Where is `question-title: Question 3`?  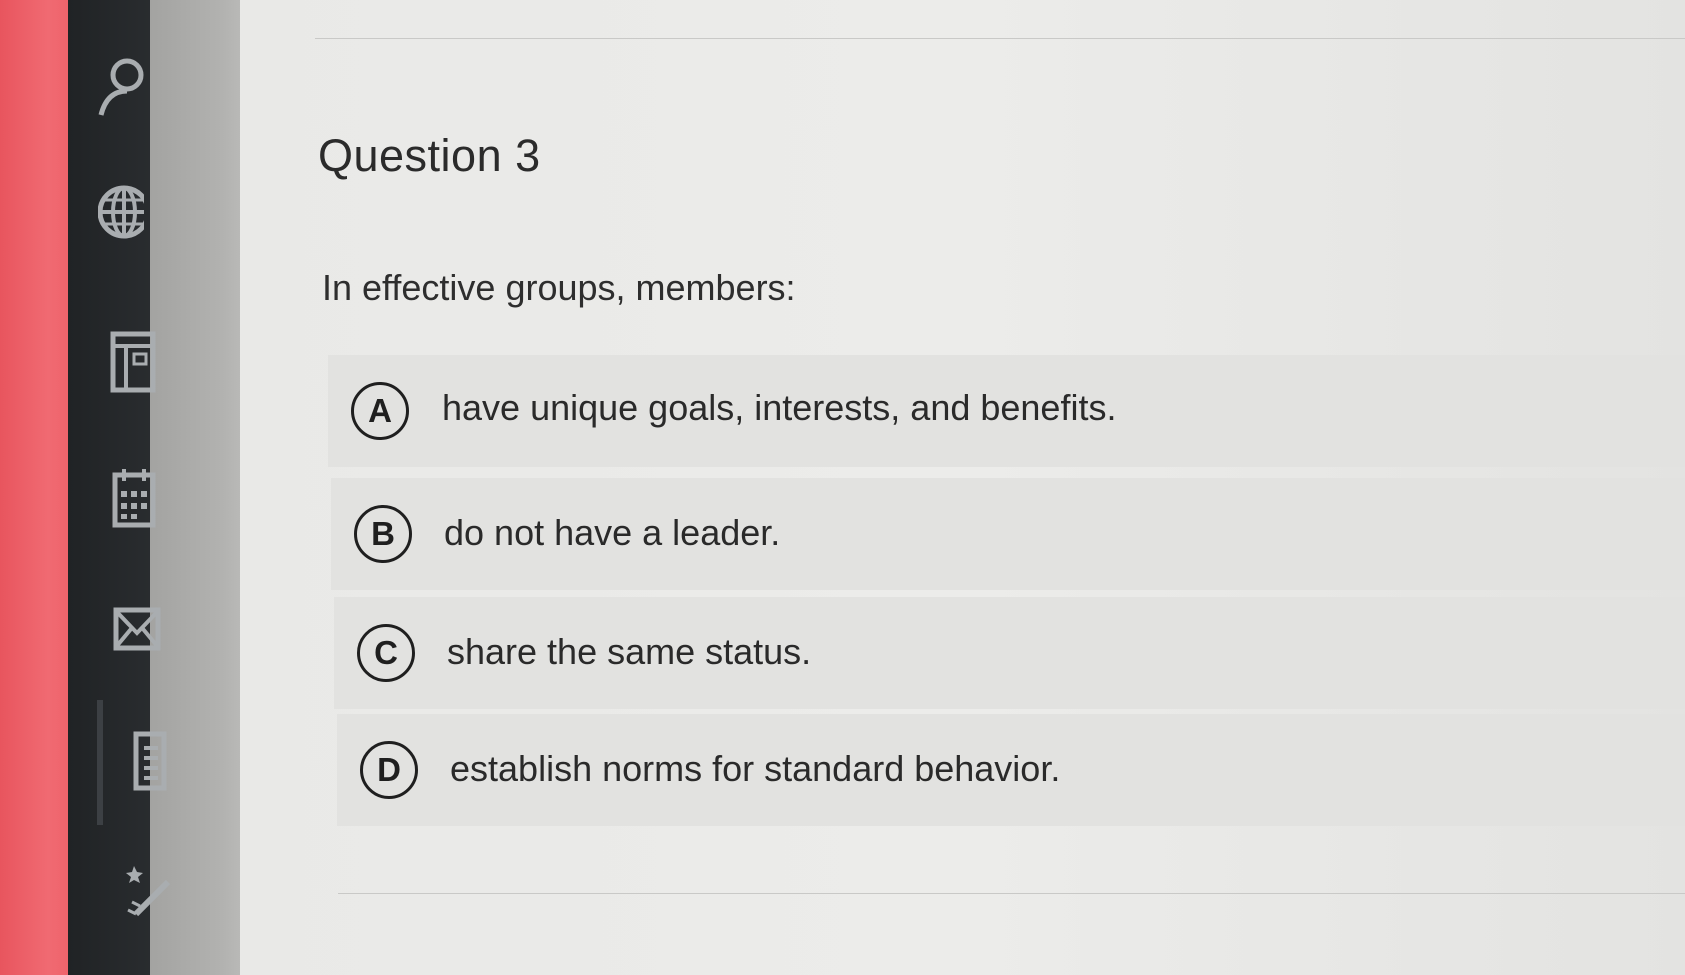
question-title: Question 3 is located at coordinates (429, 155).